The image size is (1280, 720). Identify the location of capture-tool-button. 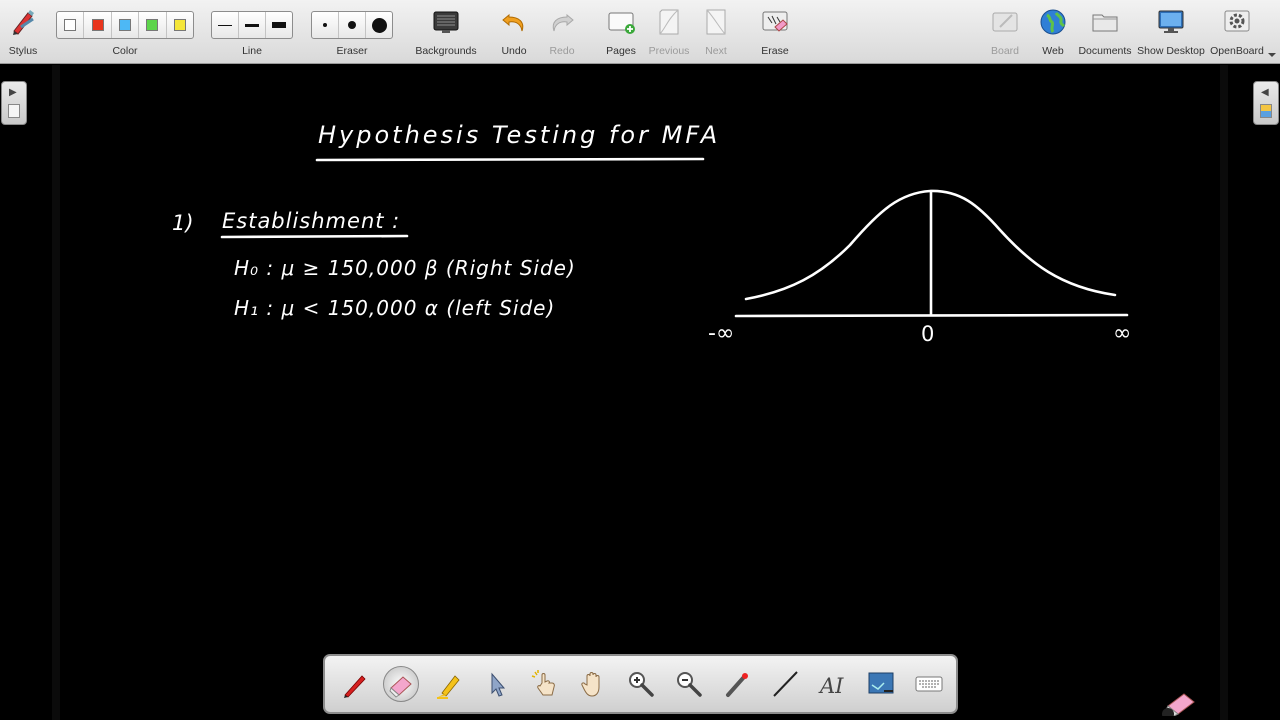
(881, 684).